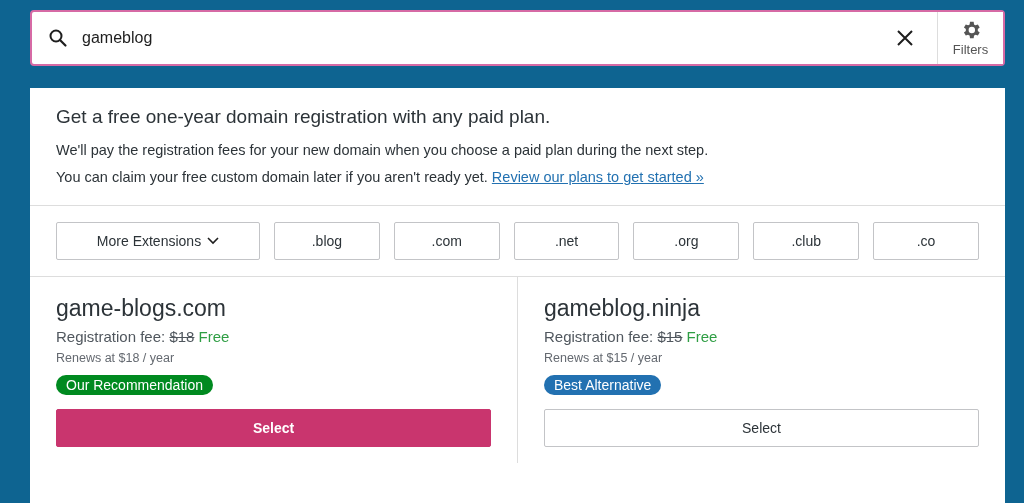  Describe the element at coordinates (603, 385) in the screenshot. I see `domain-badge: Best Alternative` at that location.